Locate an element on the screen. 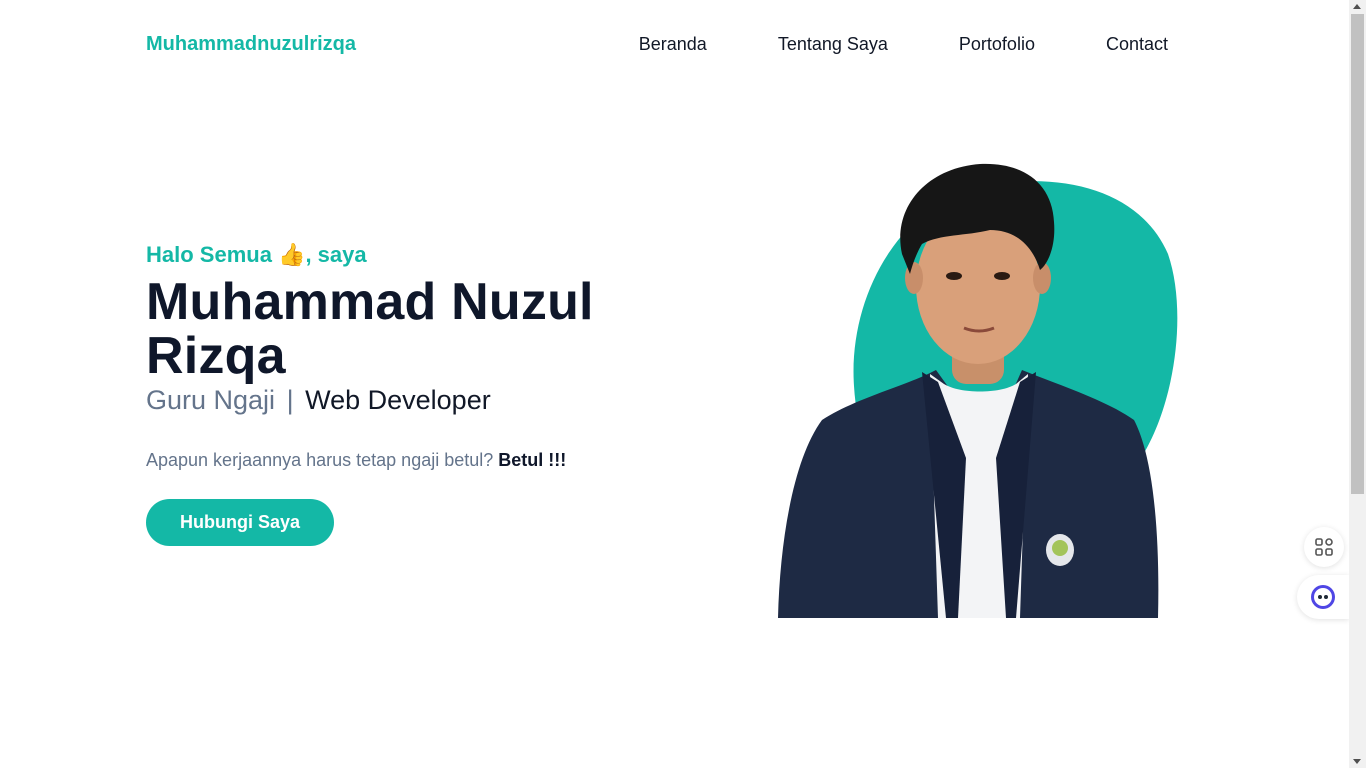  nav-link-beranda: Beranda is located at coordinates (673, 44).